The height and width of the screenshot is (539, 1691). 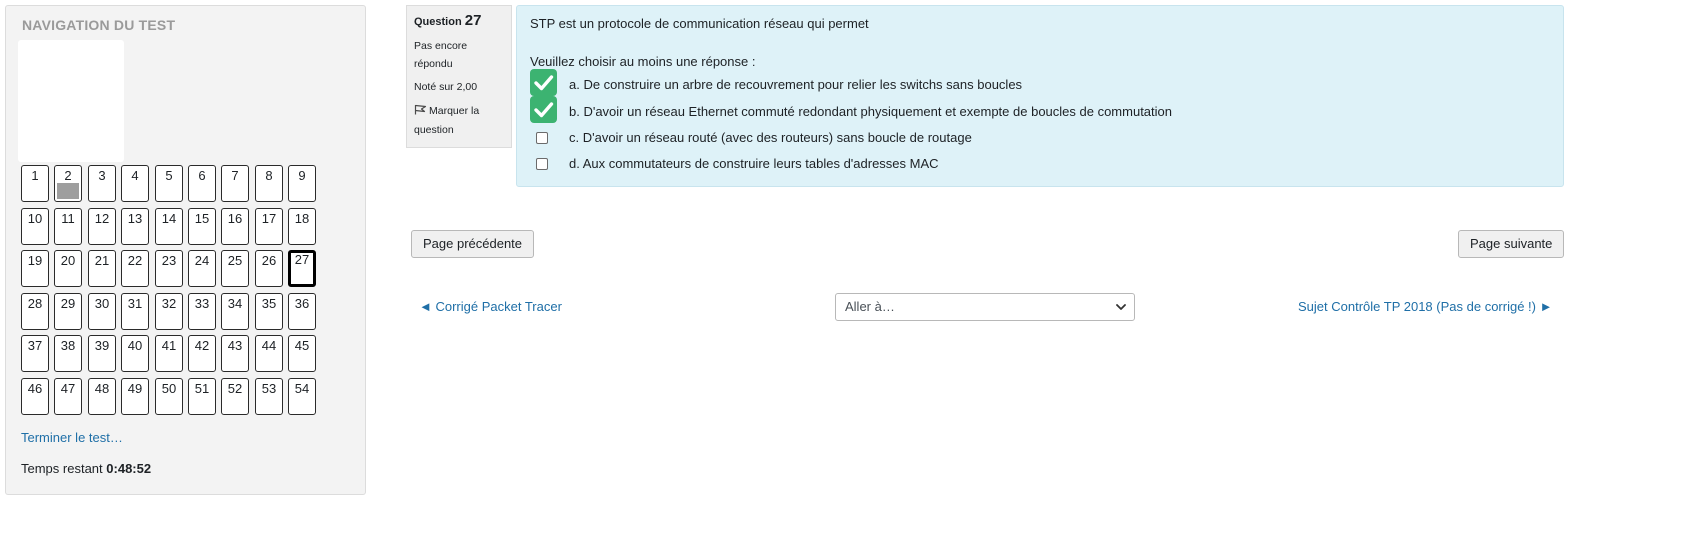 What do you see at coordinates (35, 175) in the screenshot?
I see `question-nav-number: 1` at bounding box center [35, 175].